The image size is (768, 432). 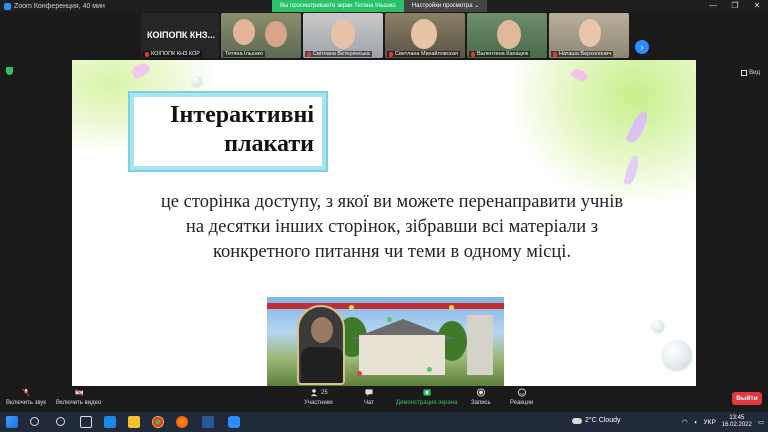 What do you see at coordinates (761, 422) in the screenshot?
I see `notifications-icon: ▭` at bounding box center [761, 422].